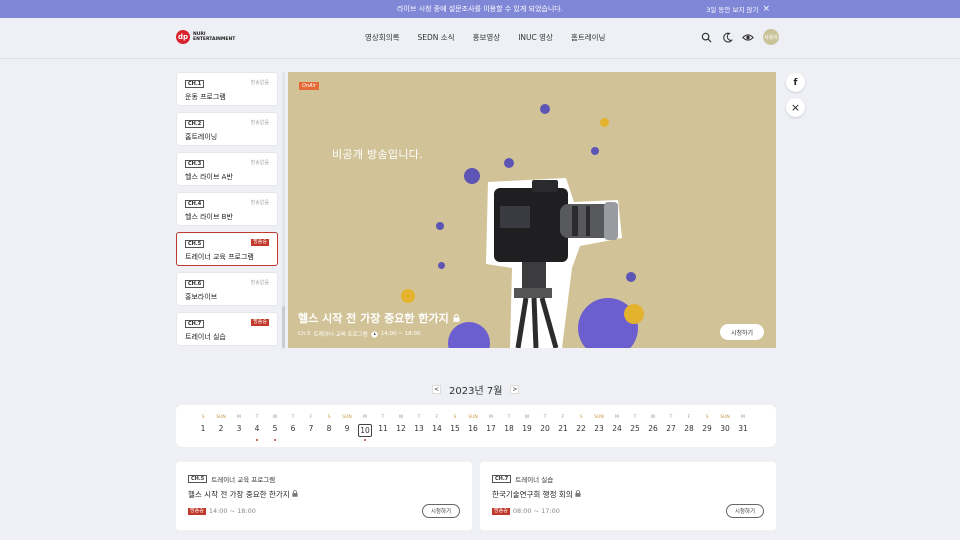 Image resolution: width=960 pixels, height=540 pixels. What do you see at coordinates (382, 37) in the screenshot?
I see `nav-item-meetings: 영상회의록` at bounding box center [382, 37].